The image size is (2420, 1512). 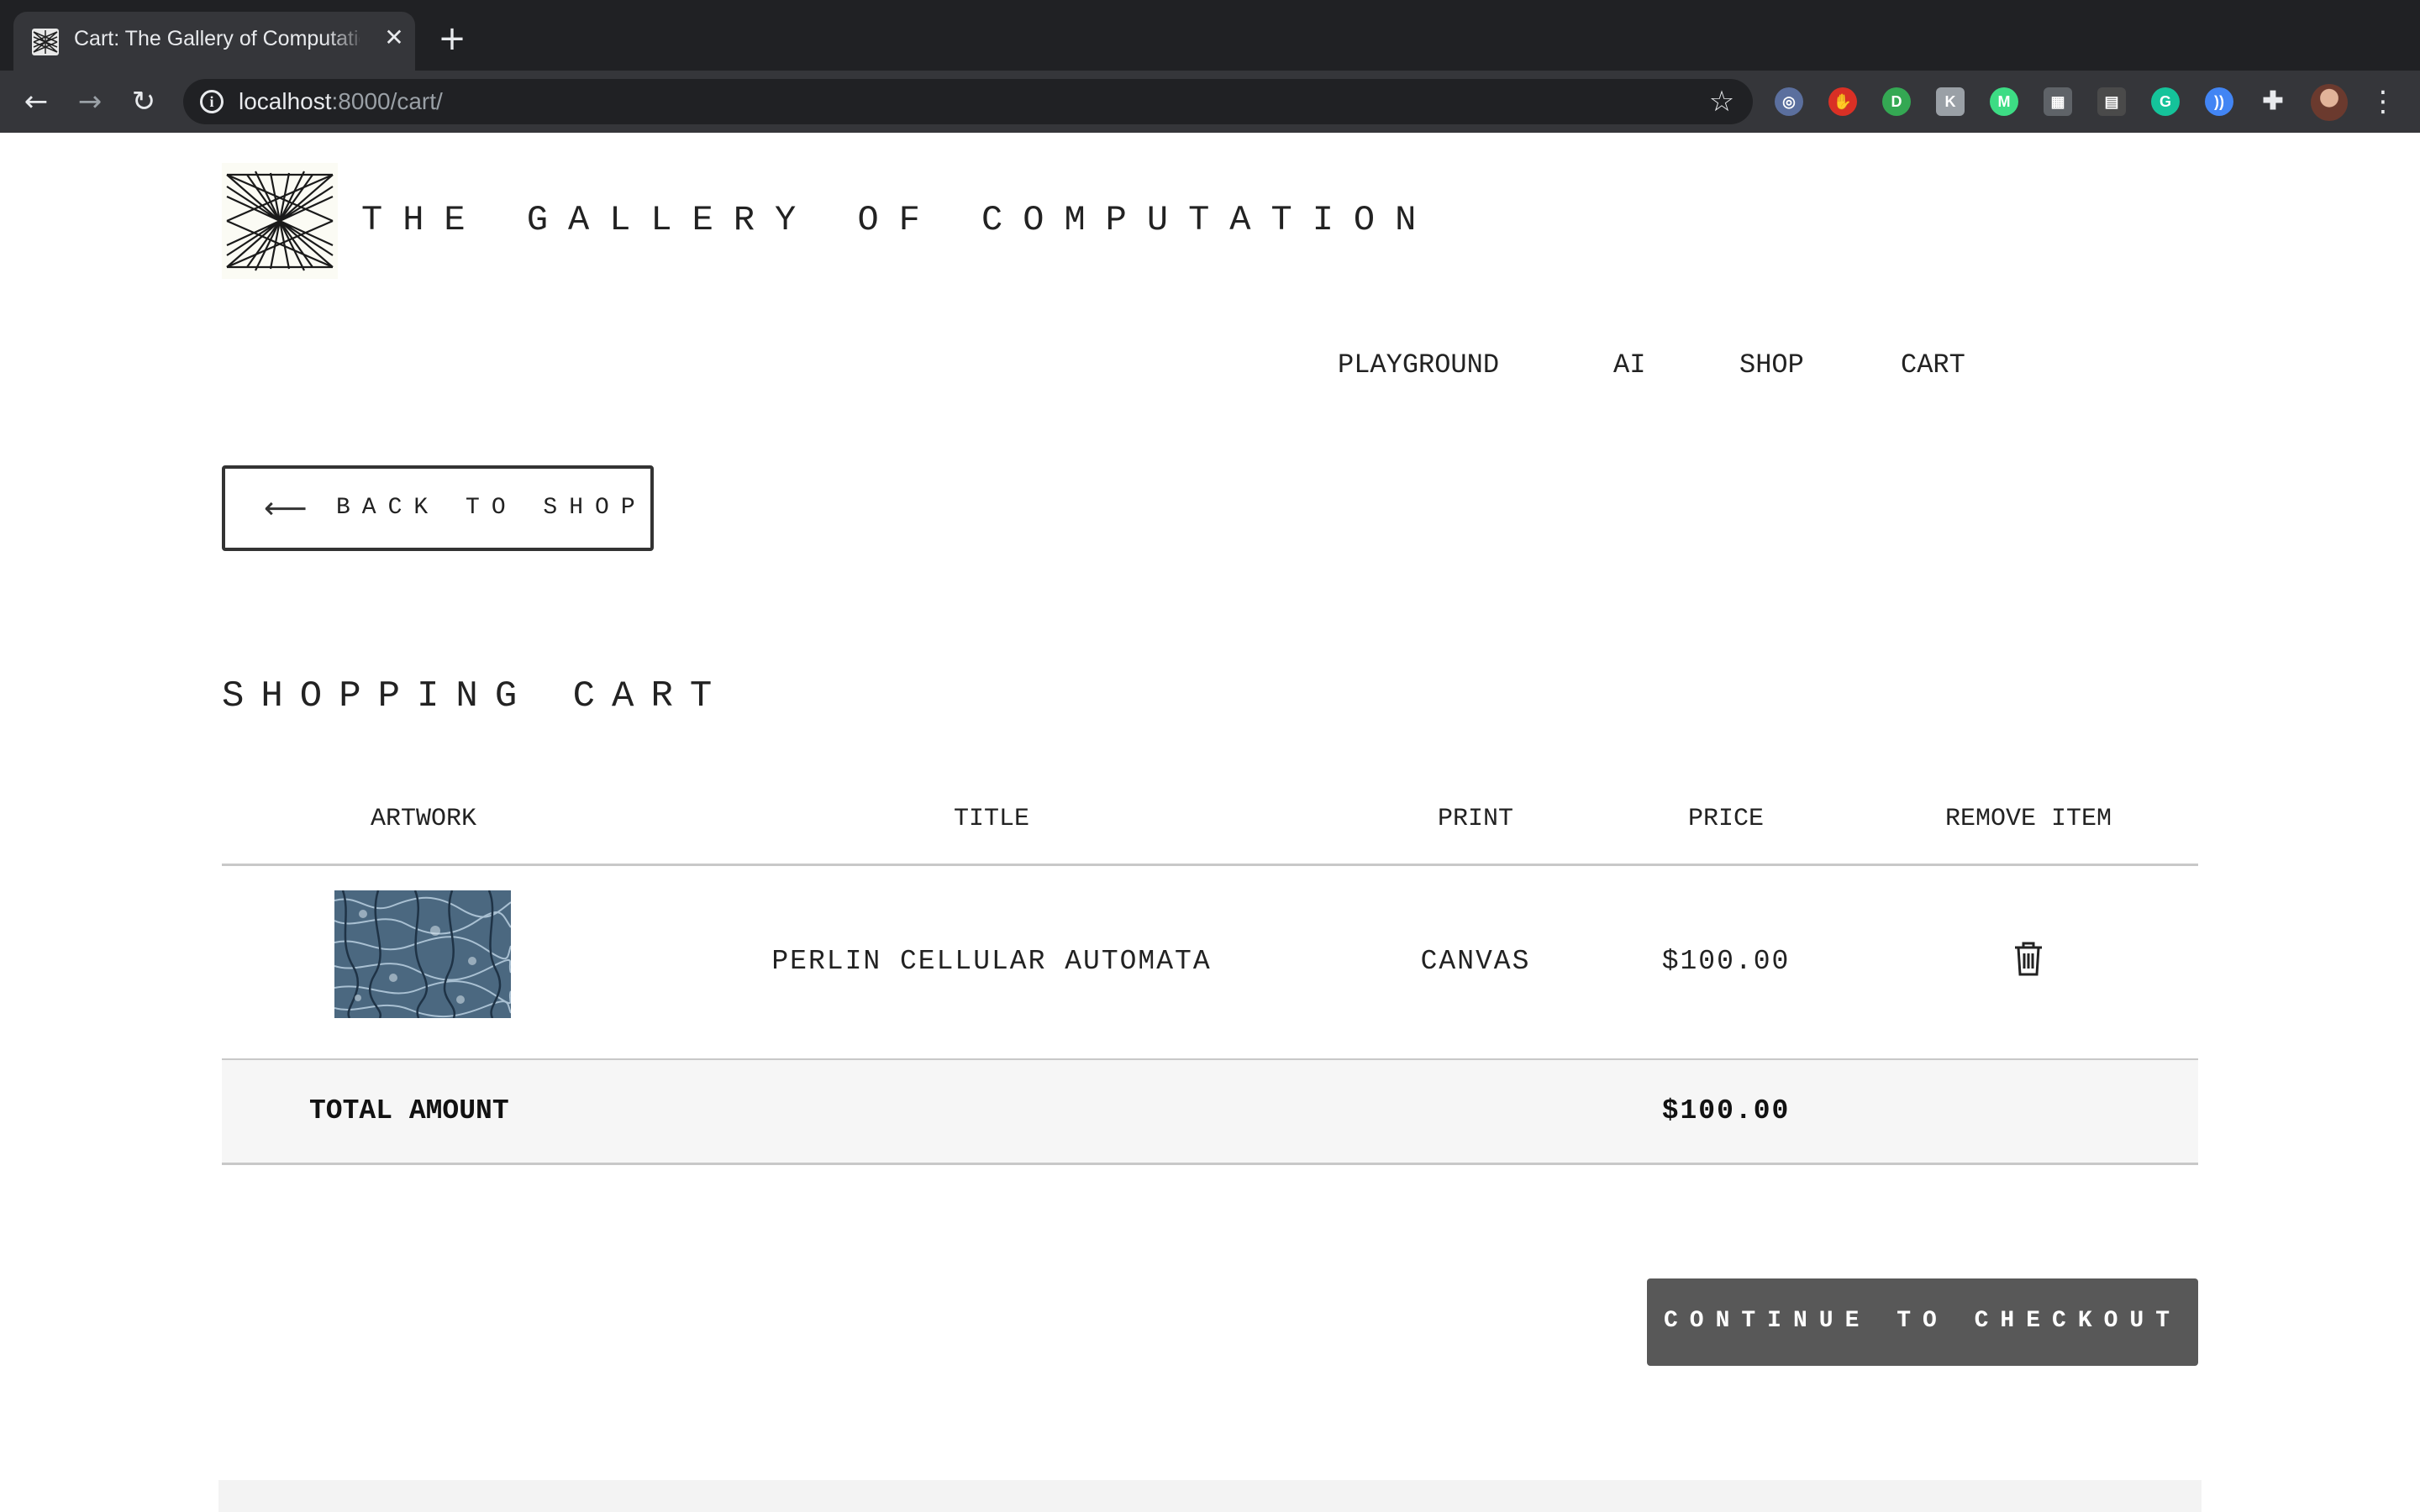 I want to click on continue-to-checkout-button: CONTINUE TO CHECKOUT, so click(x=1922, y=1322).